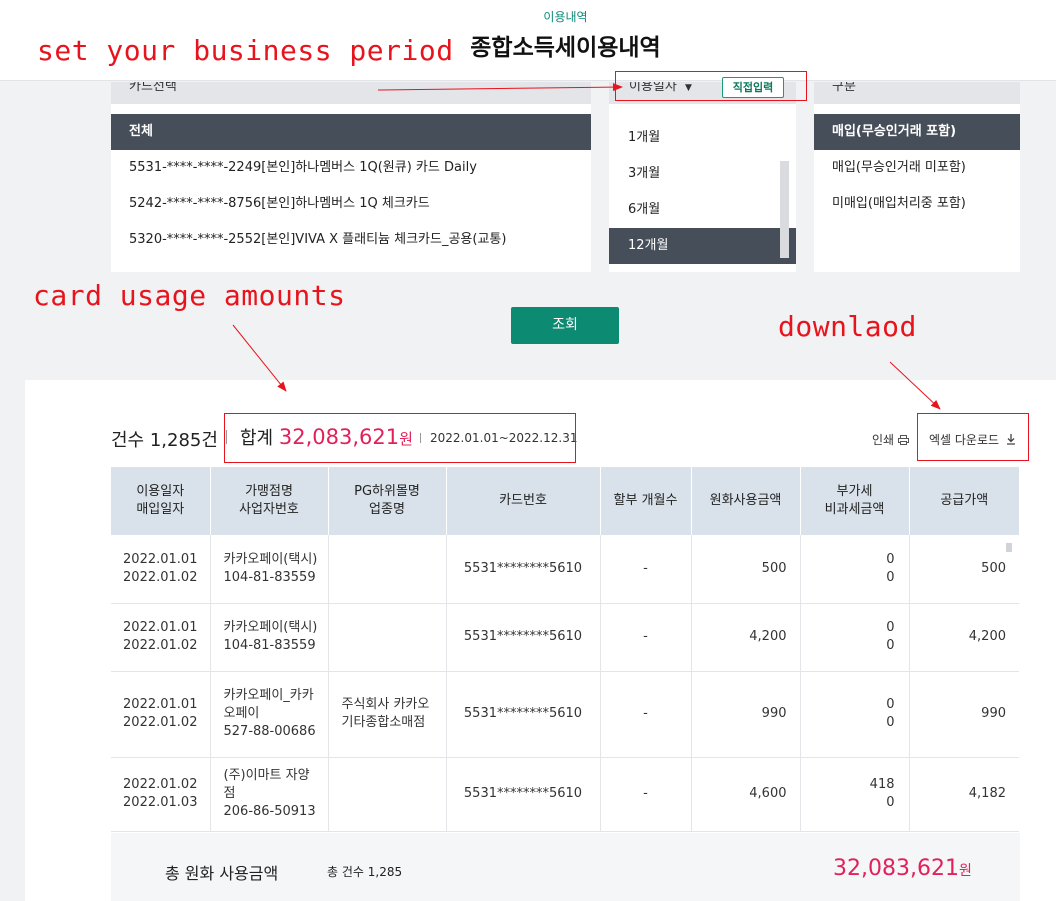 Image resolution: width=1056 pixels, height=901 pixels. What do you see at coordinates (565, 325) in the screenshot?
I see `search-button: 조회` at bounding box center [565, 325].